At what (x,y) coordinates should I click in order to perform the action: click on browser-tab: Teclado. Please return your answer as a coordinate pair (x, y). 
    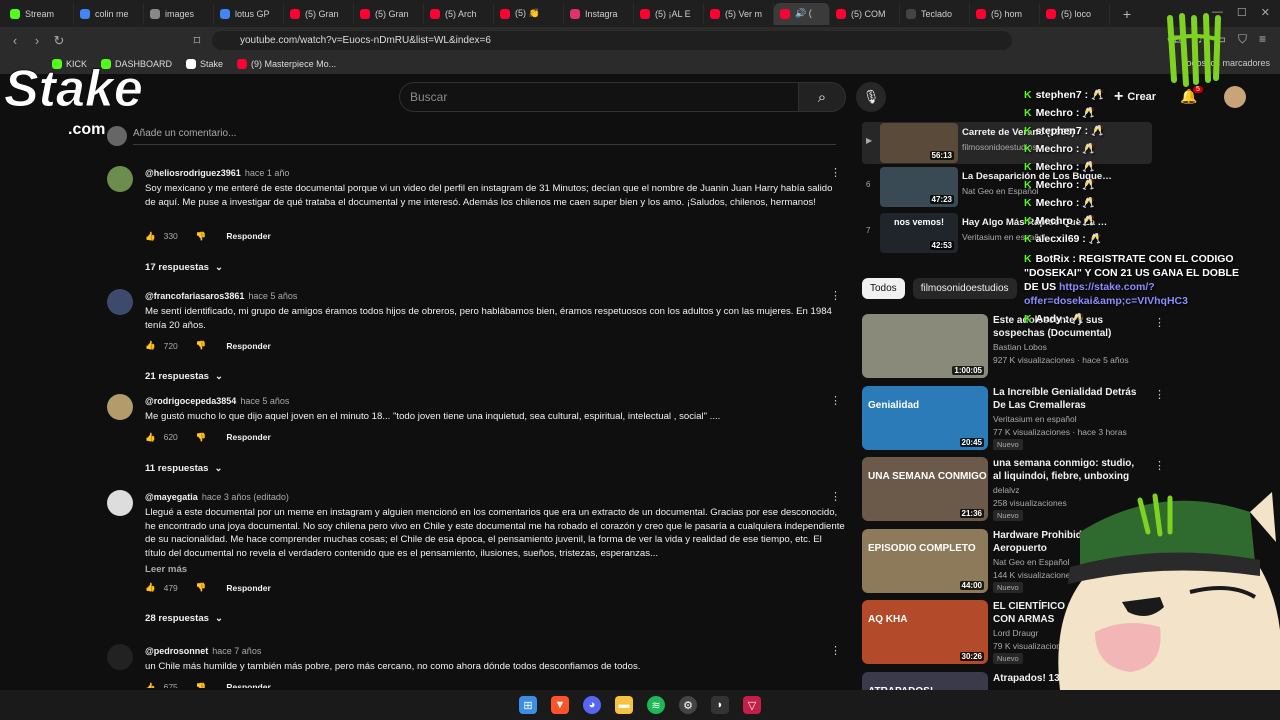
    Looking at the image, I should click on (935, 13).